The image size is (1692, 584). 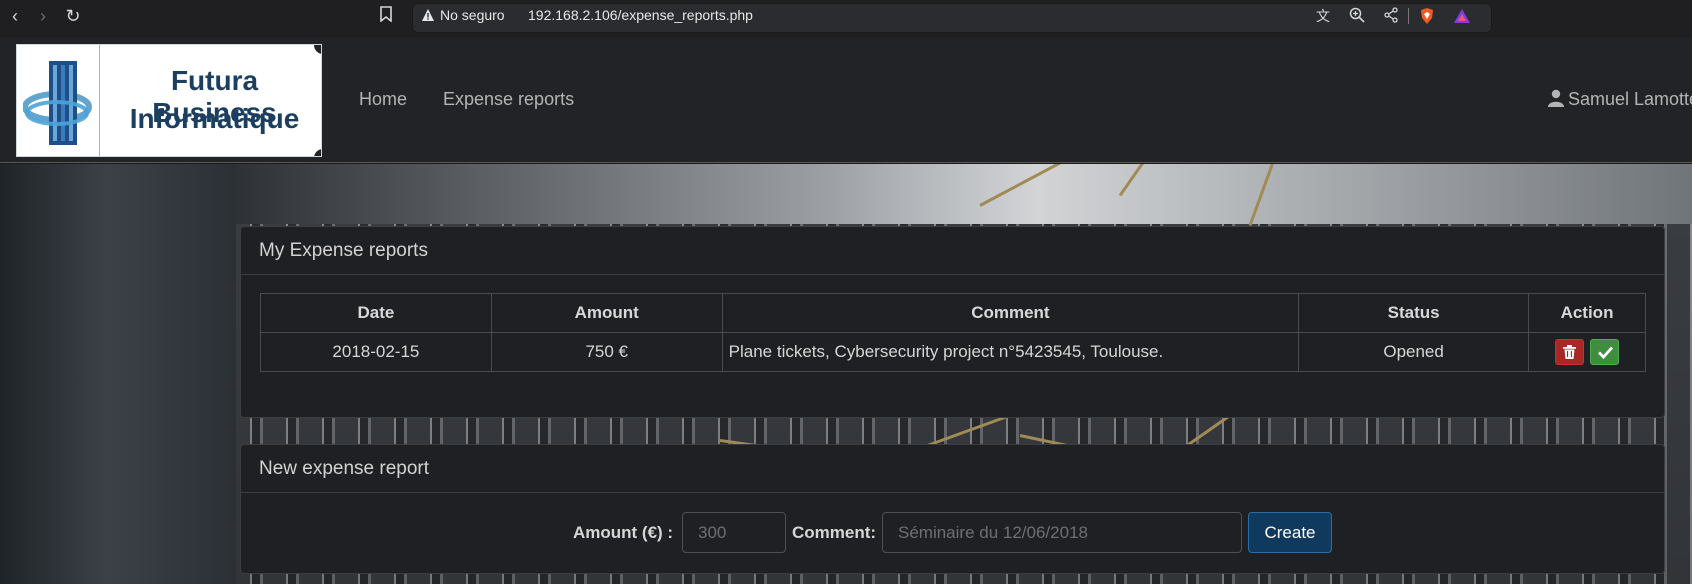 I want to click on panel-heading: My Expense reports, so click(x=952, y=251).